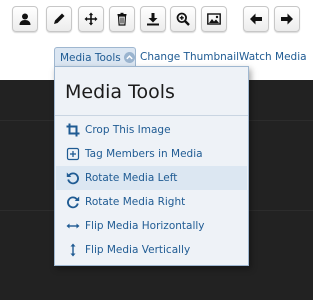  What do you see at coordinates (73, 226) in the screenshot?
I see `flip-horizontal-icon` at bounding box center [73, 226].